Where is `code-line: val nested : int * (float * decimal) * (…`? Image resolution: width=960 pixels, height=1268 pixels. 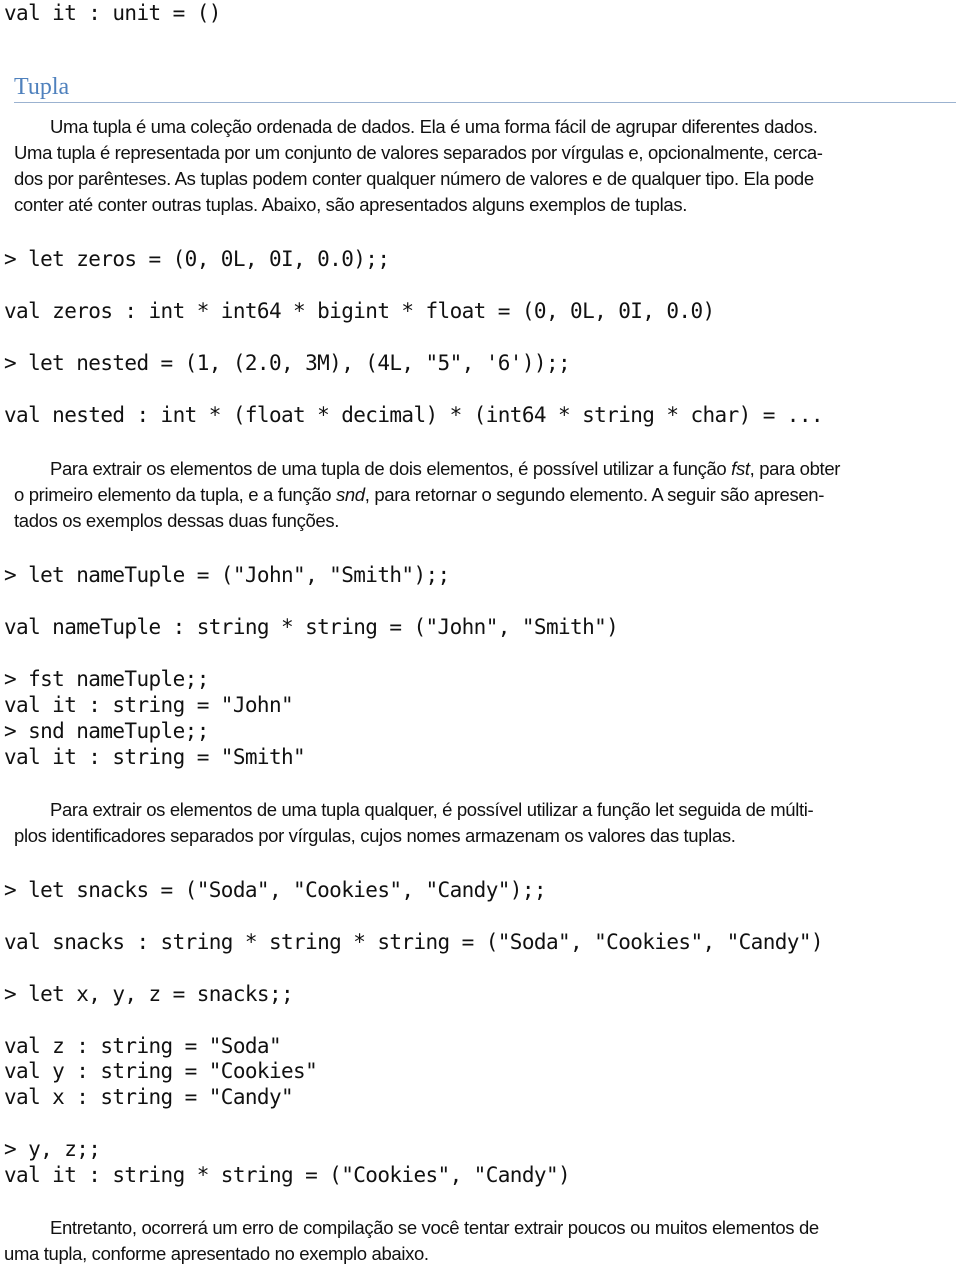 code-line: val nested : int * (float * decimal) * (… is located at coordinates (414, 415).